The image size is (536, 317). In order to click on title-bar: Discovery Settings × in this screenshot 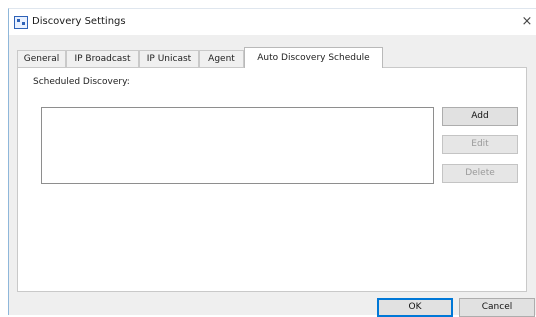, I will do `click(272, 22)`.